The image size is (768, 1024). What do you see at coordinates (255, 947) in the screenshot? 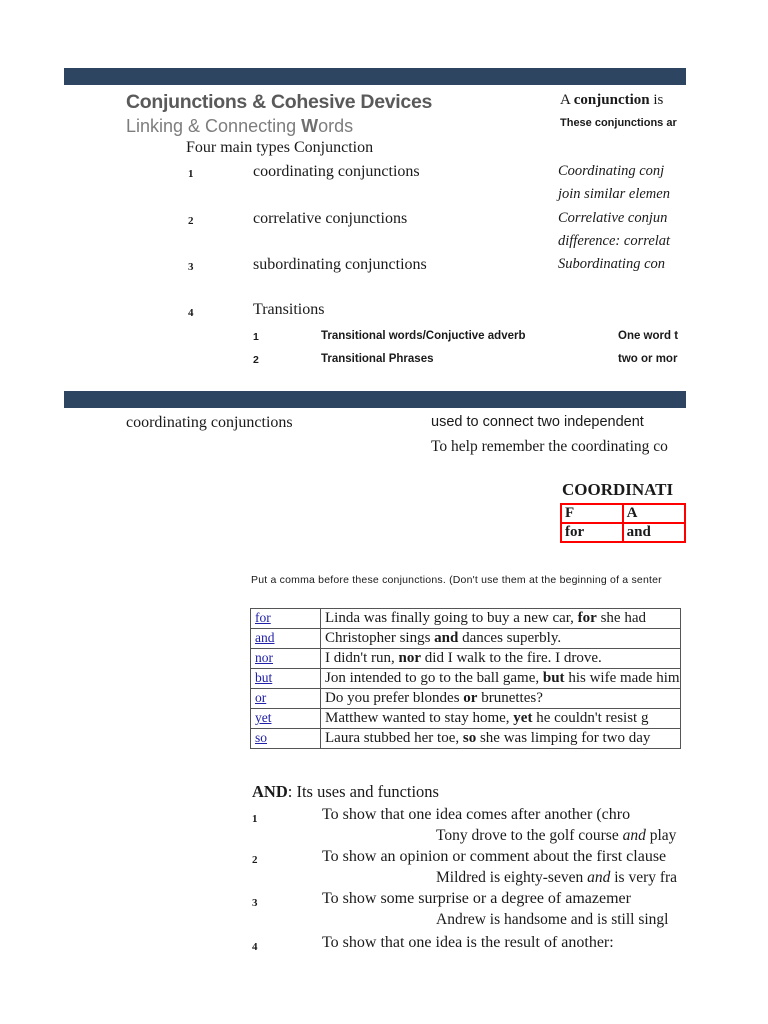
I see `and-item-number-4: 4` at bounding box center [255, 947].